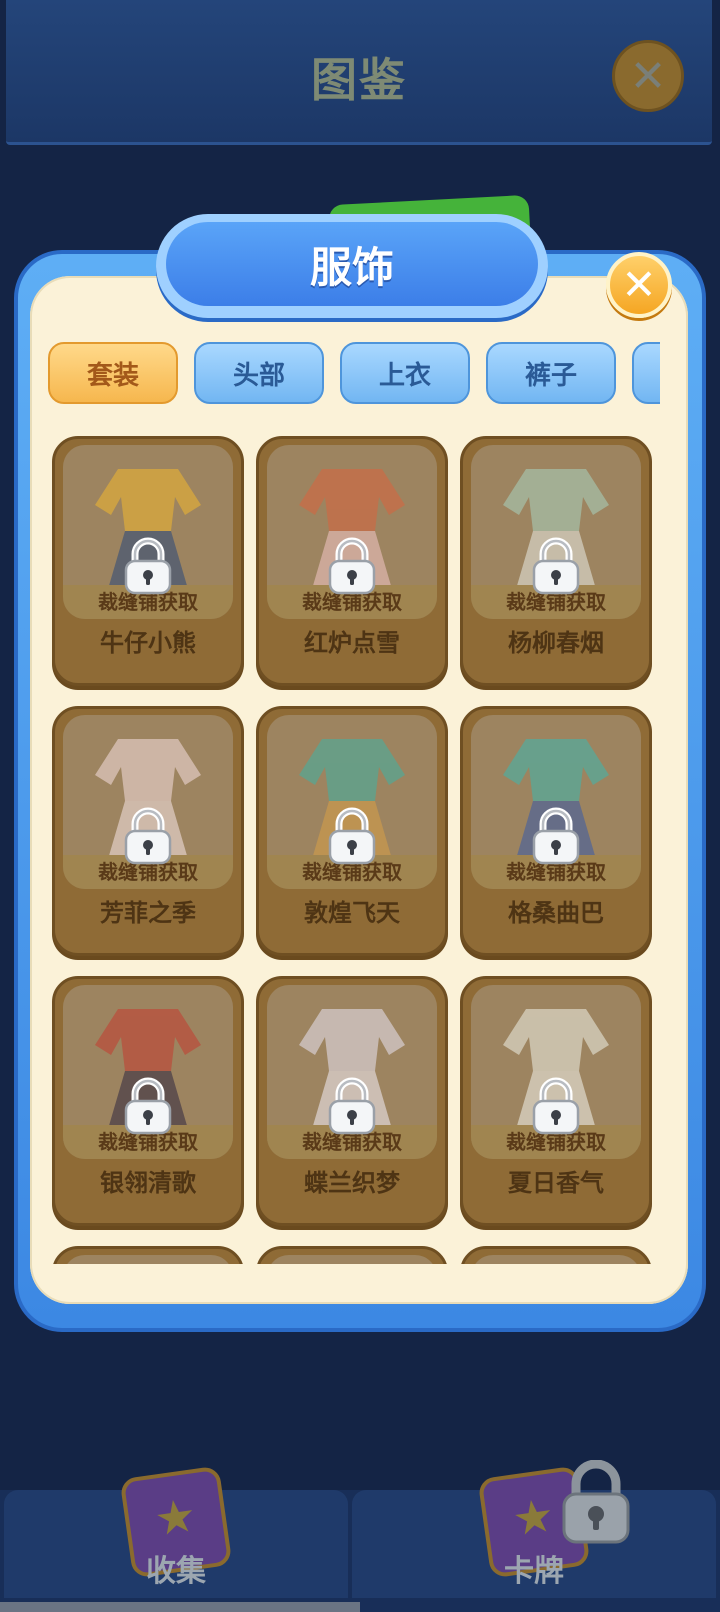  I want to click on modal-header: 服饰, so click(352, 266).